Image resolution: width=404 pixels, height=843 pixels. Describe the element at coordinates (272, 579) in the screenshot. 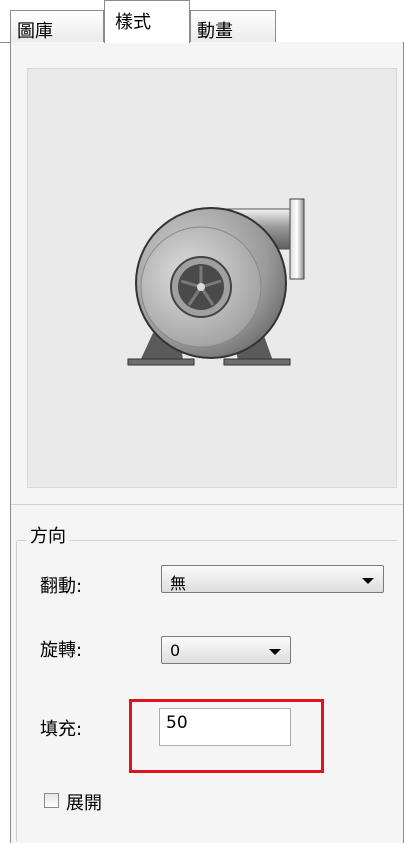

I see `flip-select: 無` at that location.